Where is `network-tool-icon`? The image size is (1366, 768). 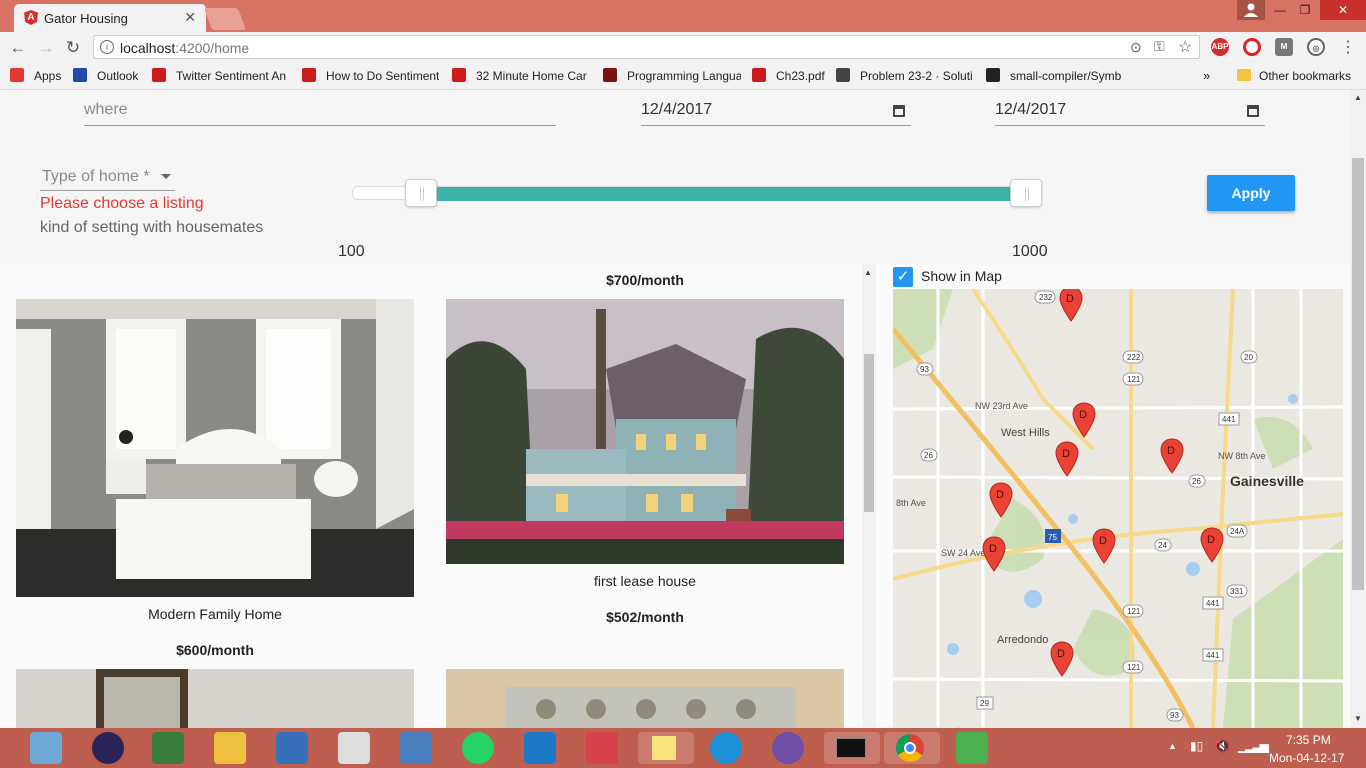
network-tool-icon is located at coordinates (292, 748).